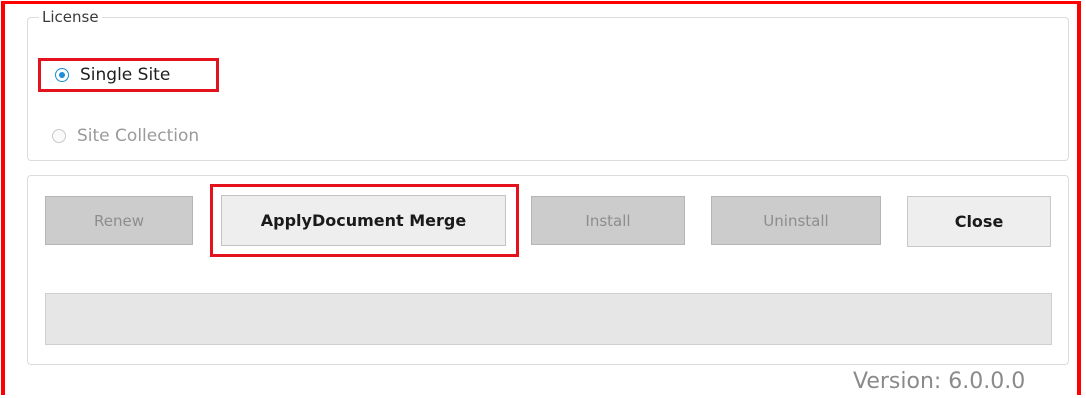 The height and width of the screenshot is (398, 1086). What do you see at coordinates (363, 220) in the screenshot?
I see `apply-document-merge-button: ApplyDocument Merge` at bounding box center [363, 220].